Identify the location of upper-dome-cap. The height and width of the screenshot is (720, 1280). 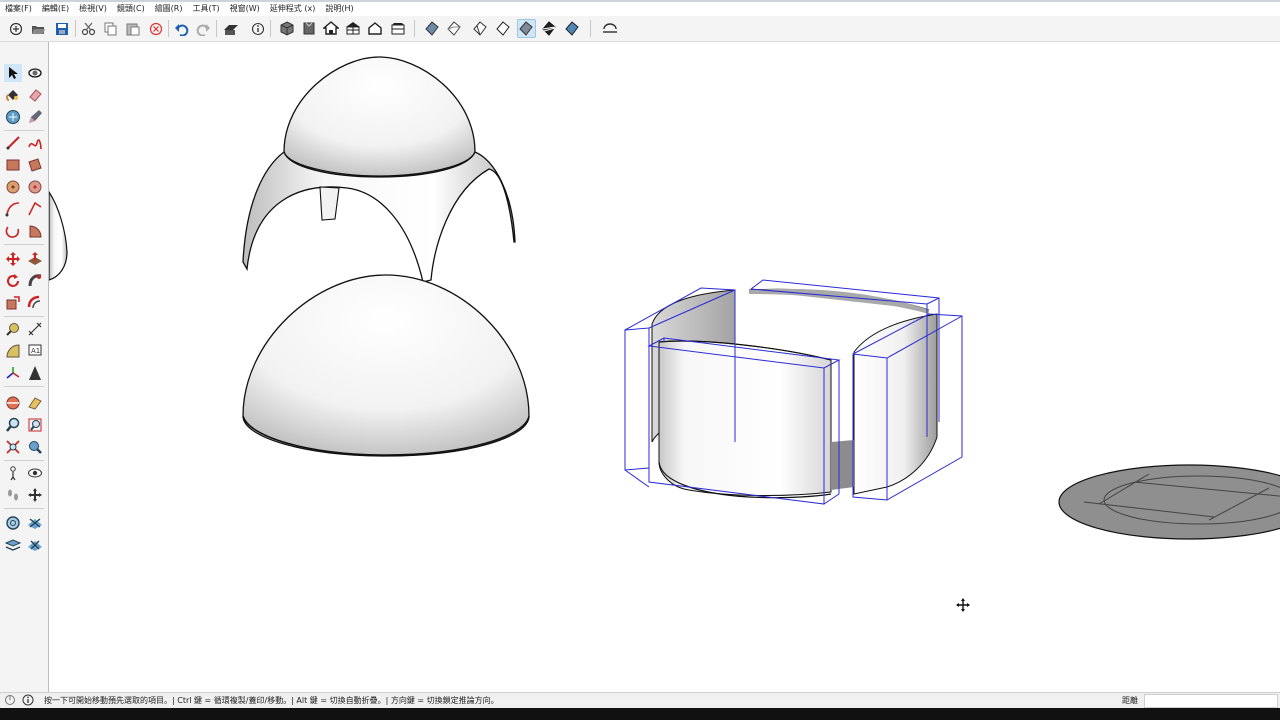
(379, 117).